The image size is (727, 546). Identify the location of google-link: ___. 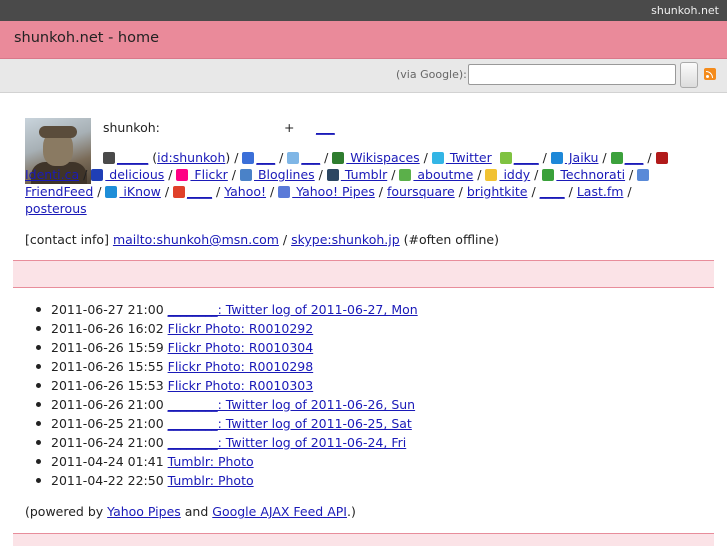
(258, 157).